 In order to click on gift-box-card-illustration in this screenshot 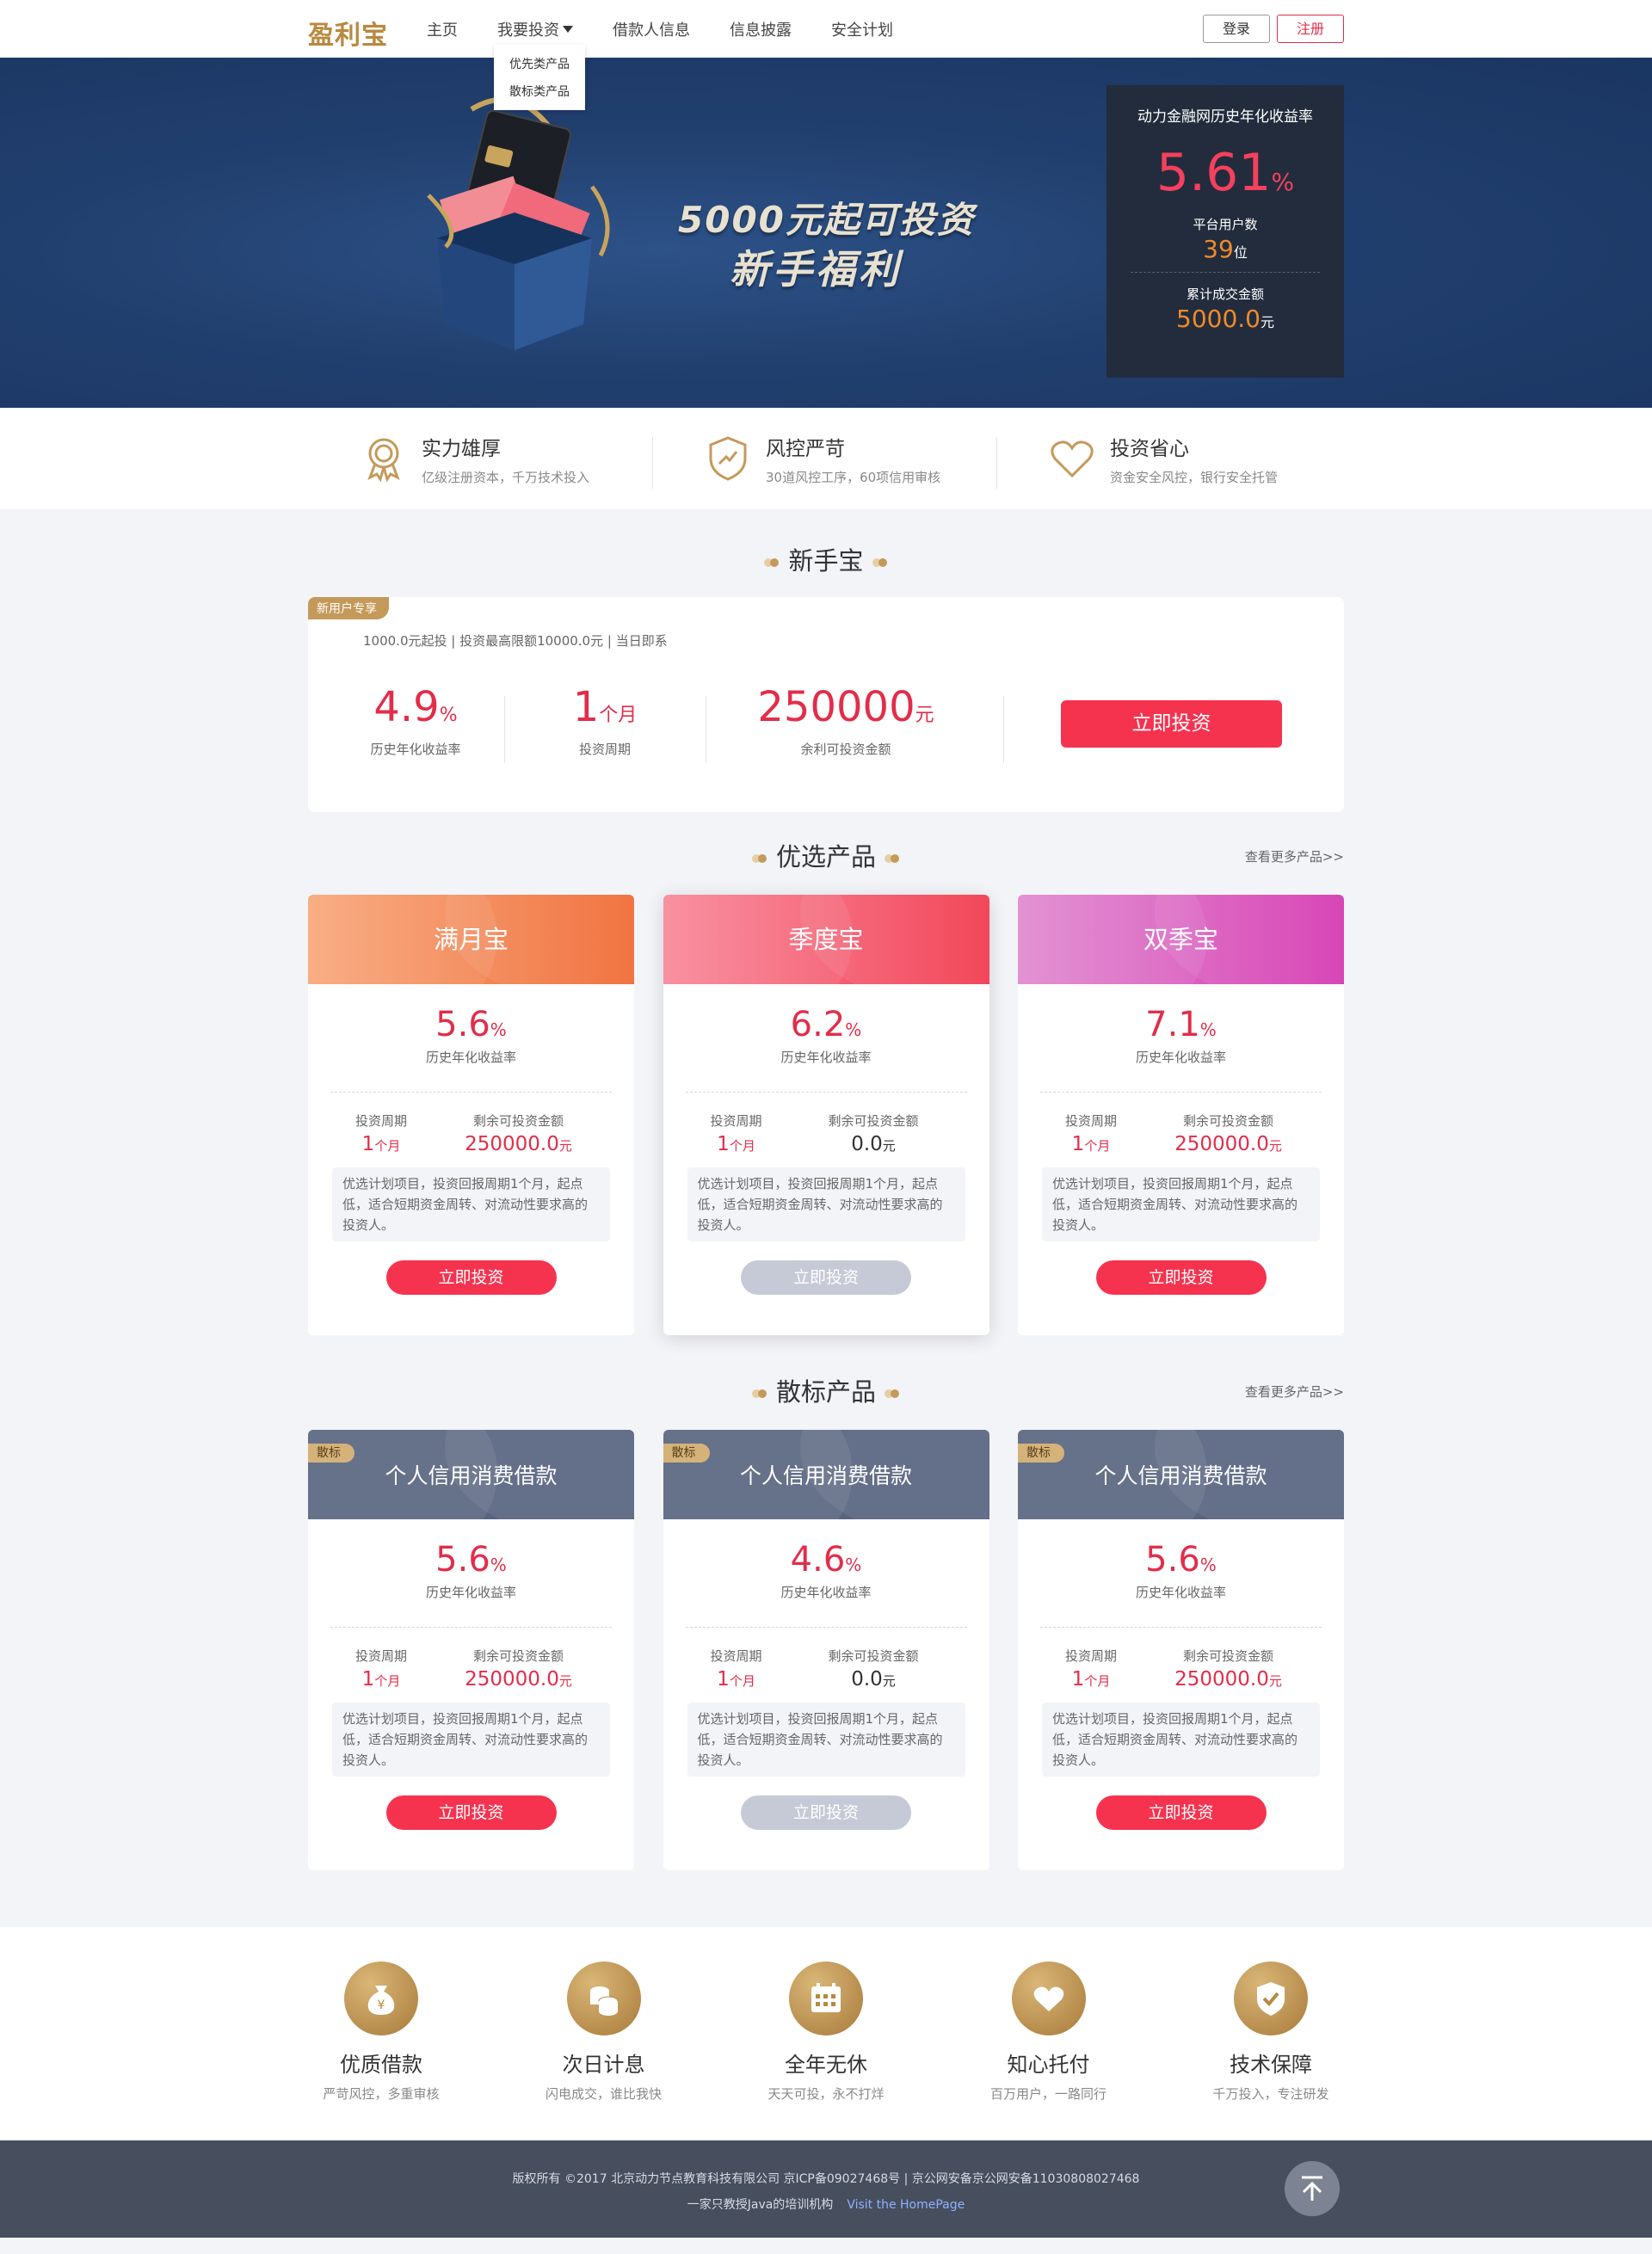, I will do `click(518, 223)`.